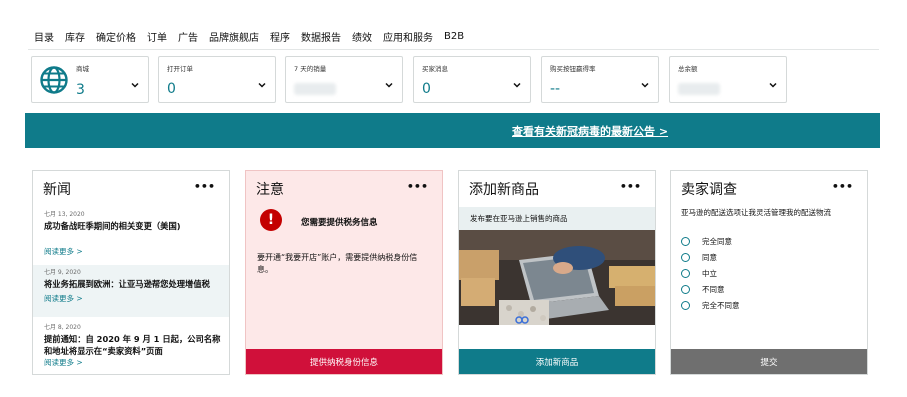  I want to click on metric-label: 商城, so click(82, 69).